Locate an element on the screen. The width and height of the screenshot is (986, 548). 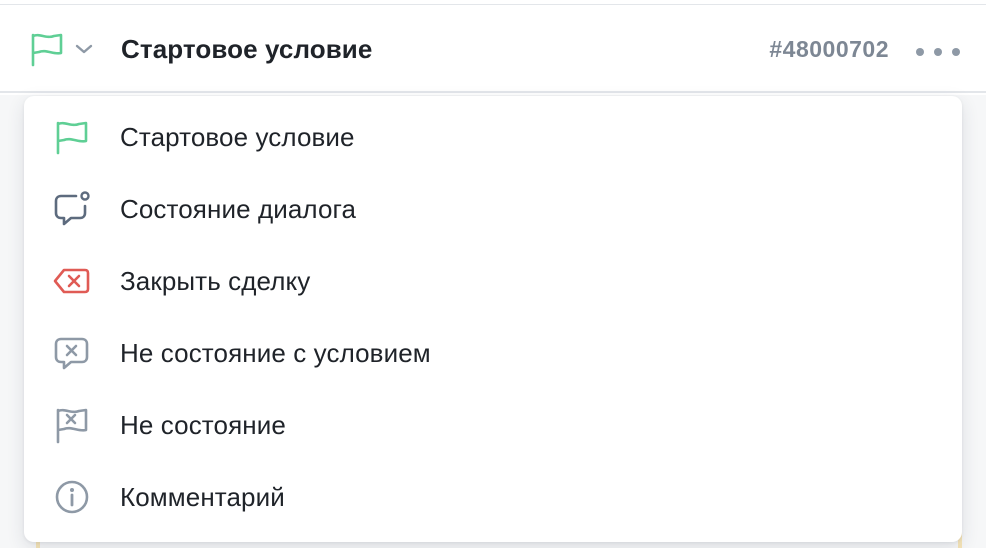
menu-item-label: Комментарий is located at coordinates (202, 497).